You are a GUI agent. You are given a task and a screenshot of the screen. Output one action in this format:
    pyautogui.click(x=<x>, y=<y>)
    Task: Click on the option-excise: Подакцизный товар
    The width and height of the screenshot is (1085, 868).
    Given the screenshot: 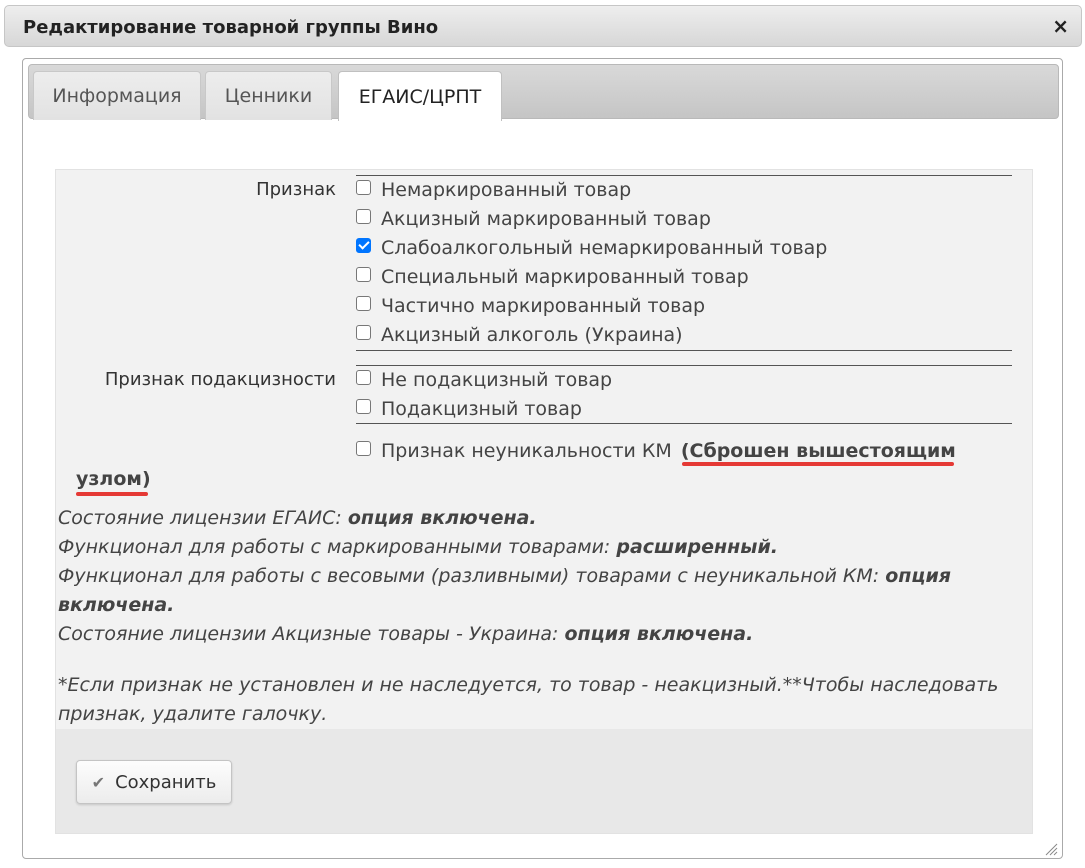 What is the action you would take?
    pyautogui.click(x=469, y=409)
    